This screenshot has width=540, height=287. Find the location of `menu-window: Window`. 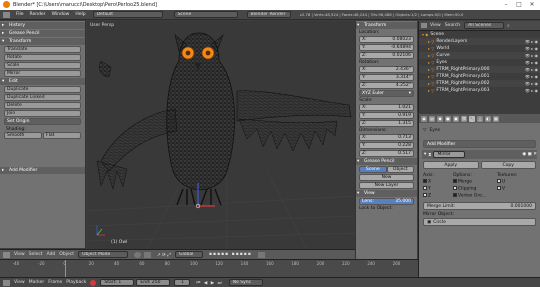

menu-window: Window is located at coordinates (61, 14).